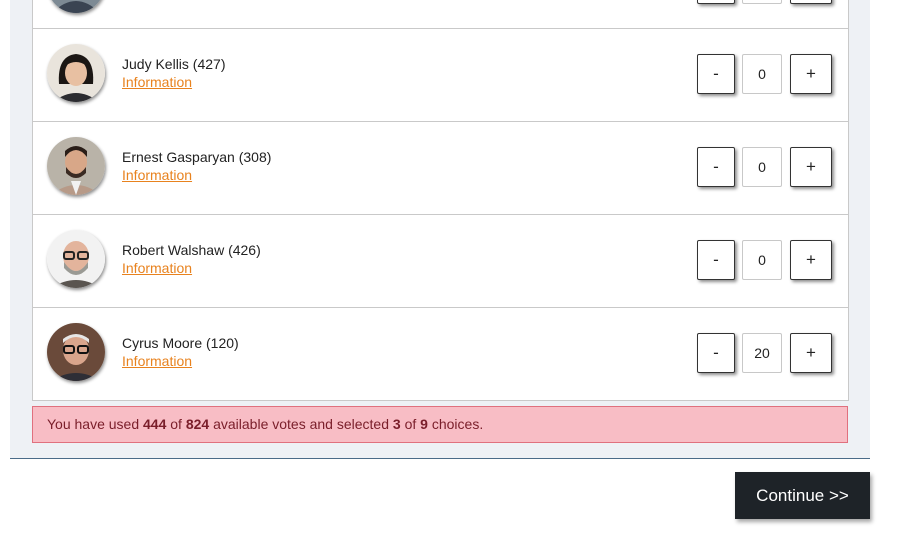 Image resolution: width=899 pixels, height=535 pixels. What do you see at coordinates (155, 424) in the screenshot?
I see `votes-used: 444` at bounding box center [155, 424].